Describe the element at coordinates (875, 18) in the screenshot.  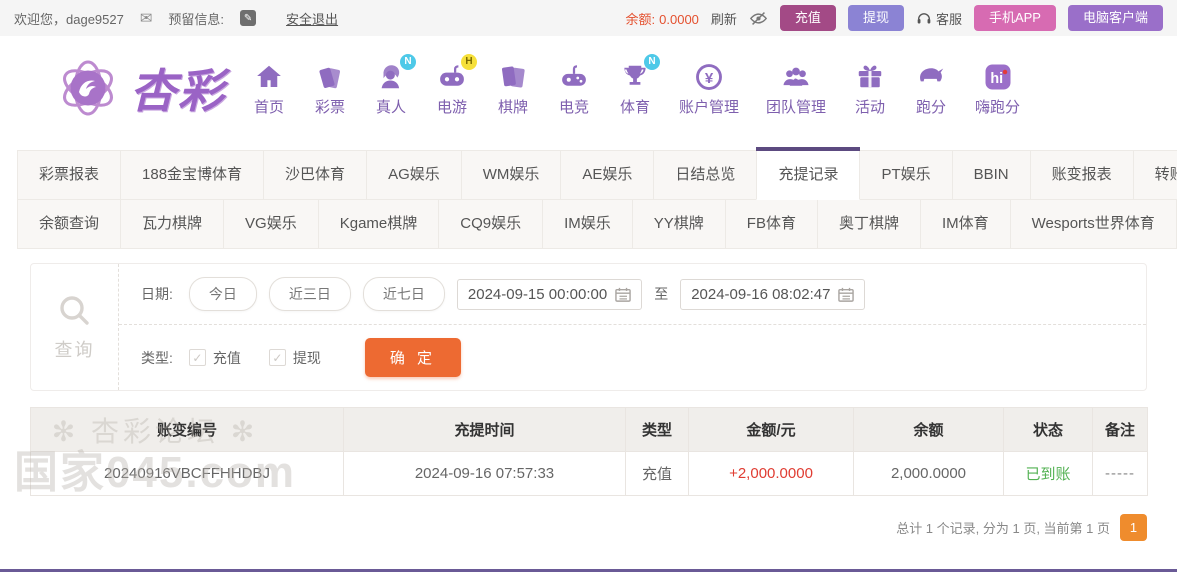
I see `withdraw-button: 提现` at that location.